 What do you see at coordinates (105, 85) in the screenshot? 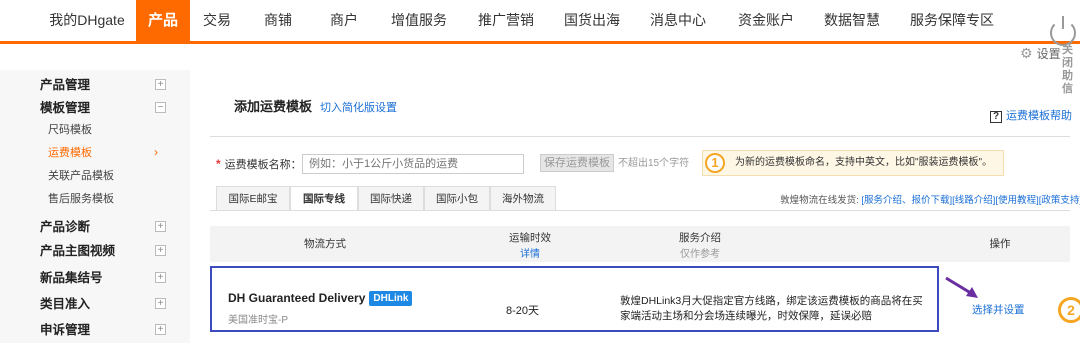
I see `sidebar-item-product-management: 产品管理 +` at bounding box center [105, 85].